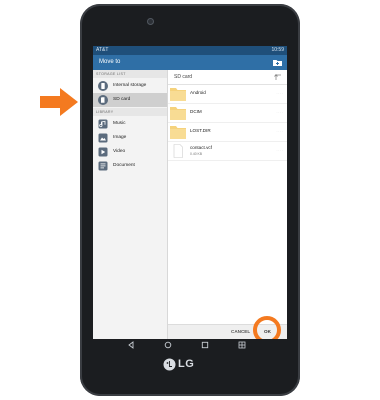 This screenshot has width=380, height=400. Describe the element at coordinates (190, 50) in the screenshot. I see `status-bar: AT&T 10:59` at that location.